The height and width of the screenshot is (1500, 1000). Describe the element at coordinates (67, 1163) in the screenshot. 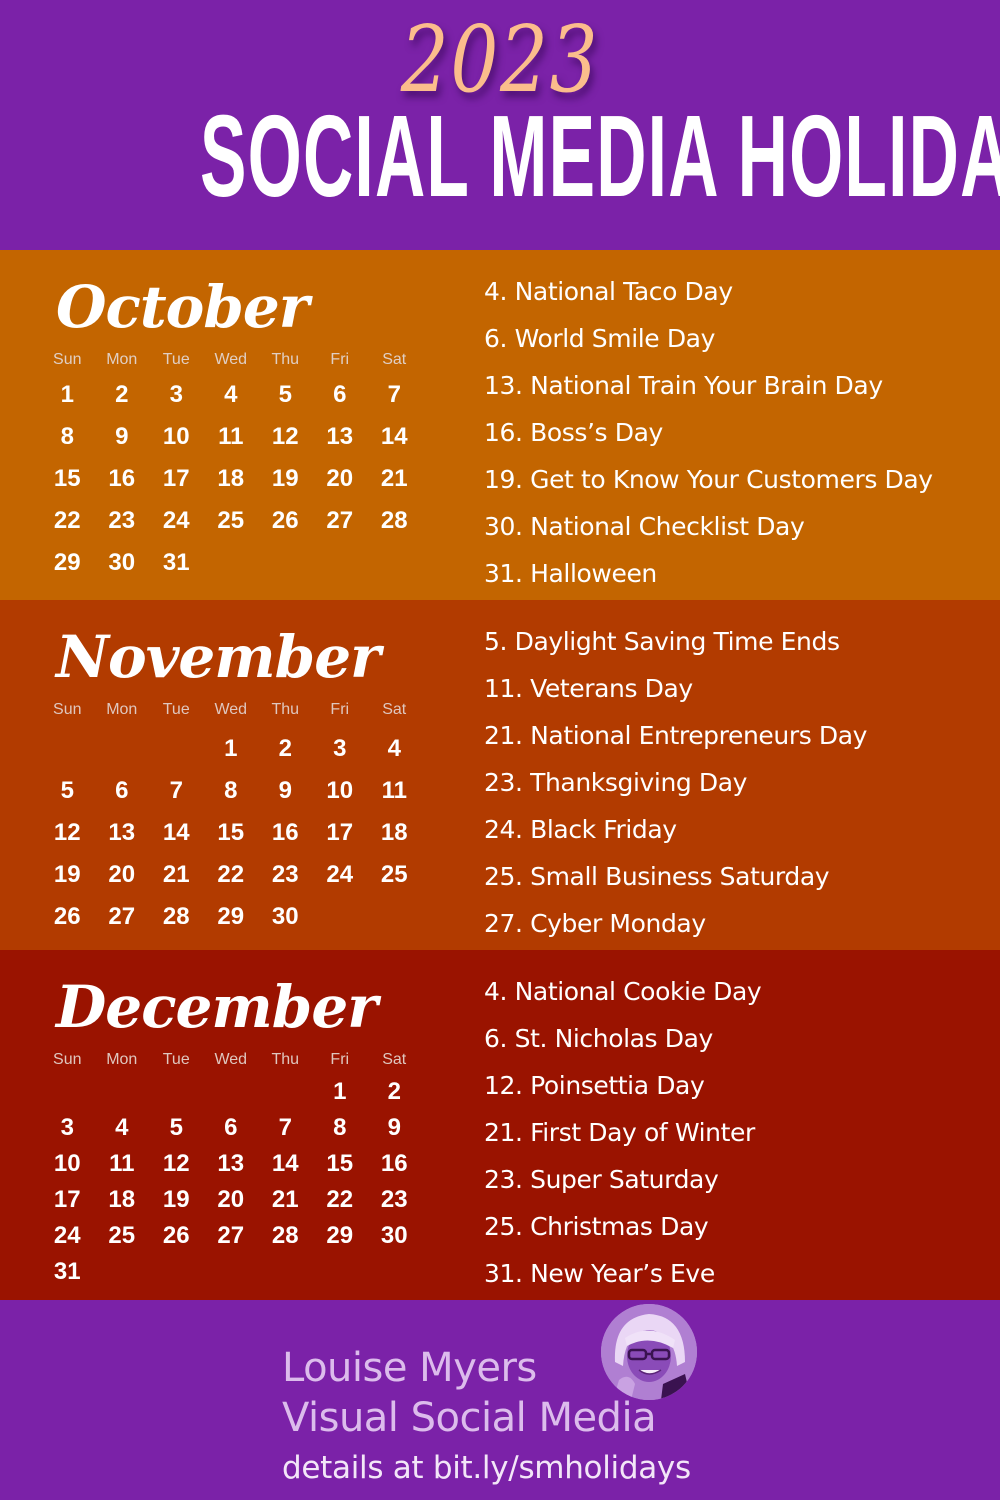

I see `calendar-day: 10` at that location.